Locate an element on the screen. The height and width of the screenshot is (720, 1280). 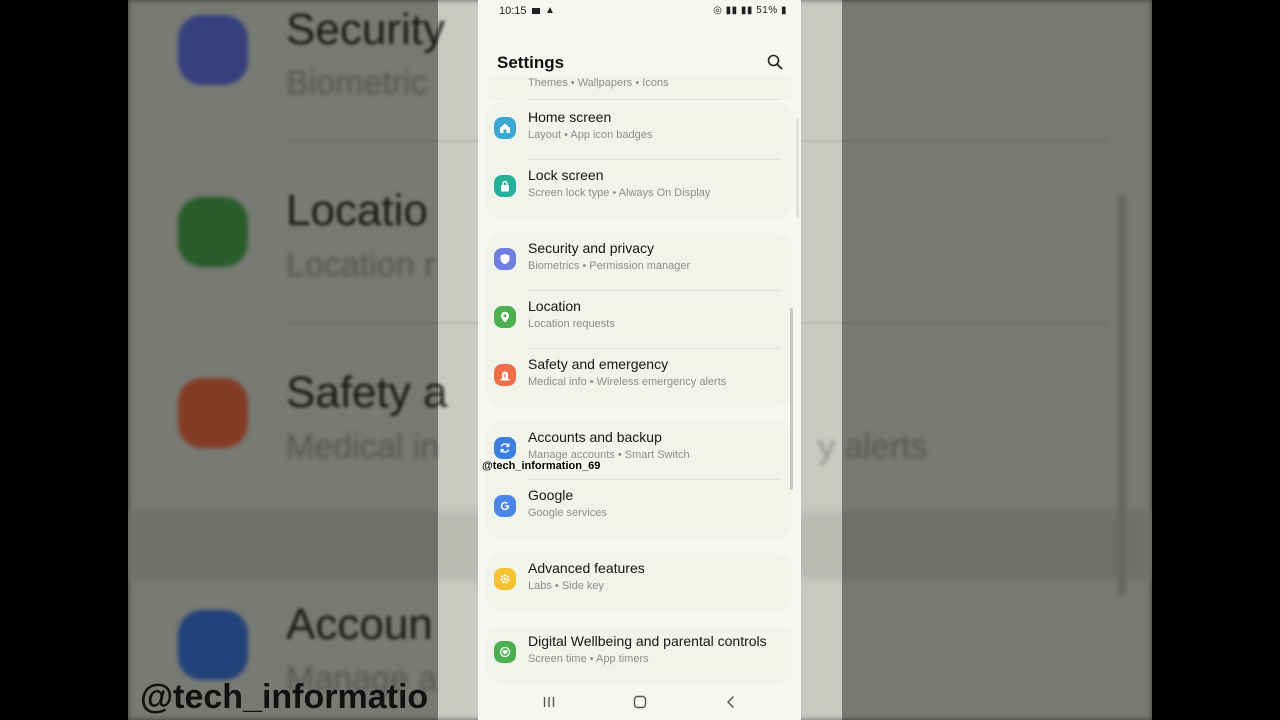
back-icon is located at coordinates (730, 702).